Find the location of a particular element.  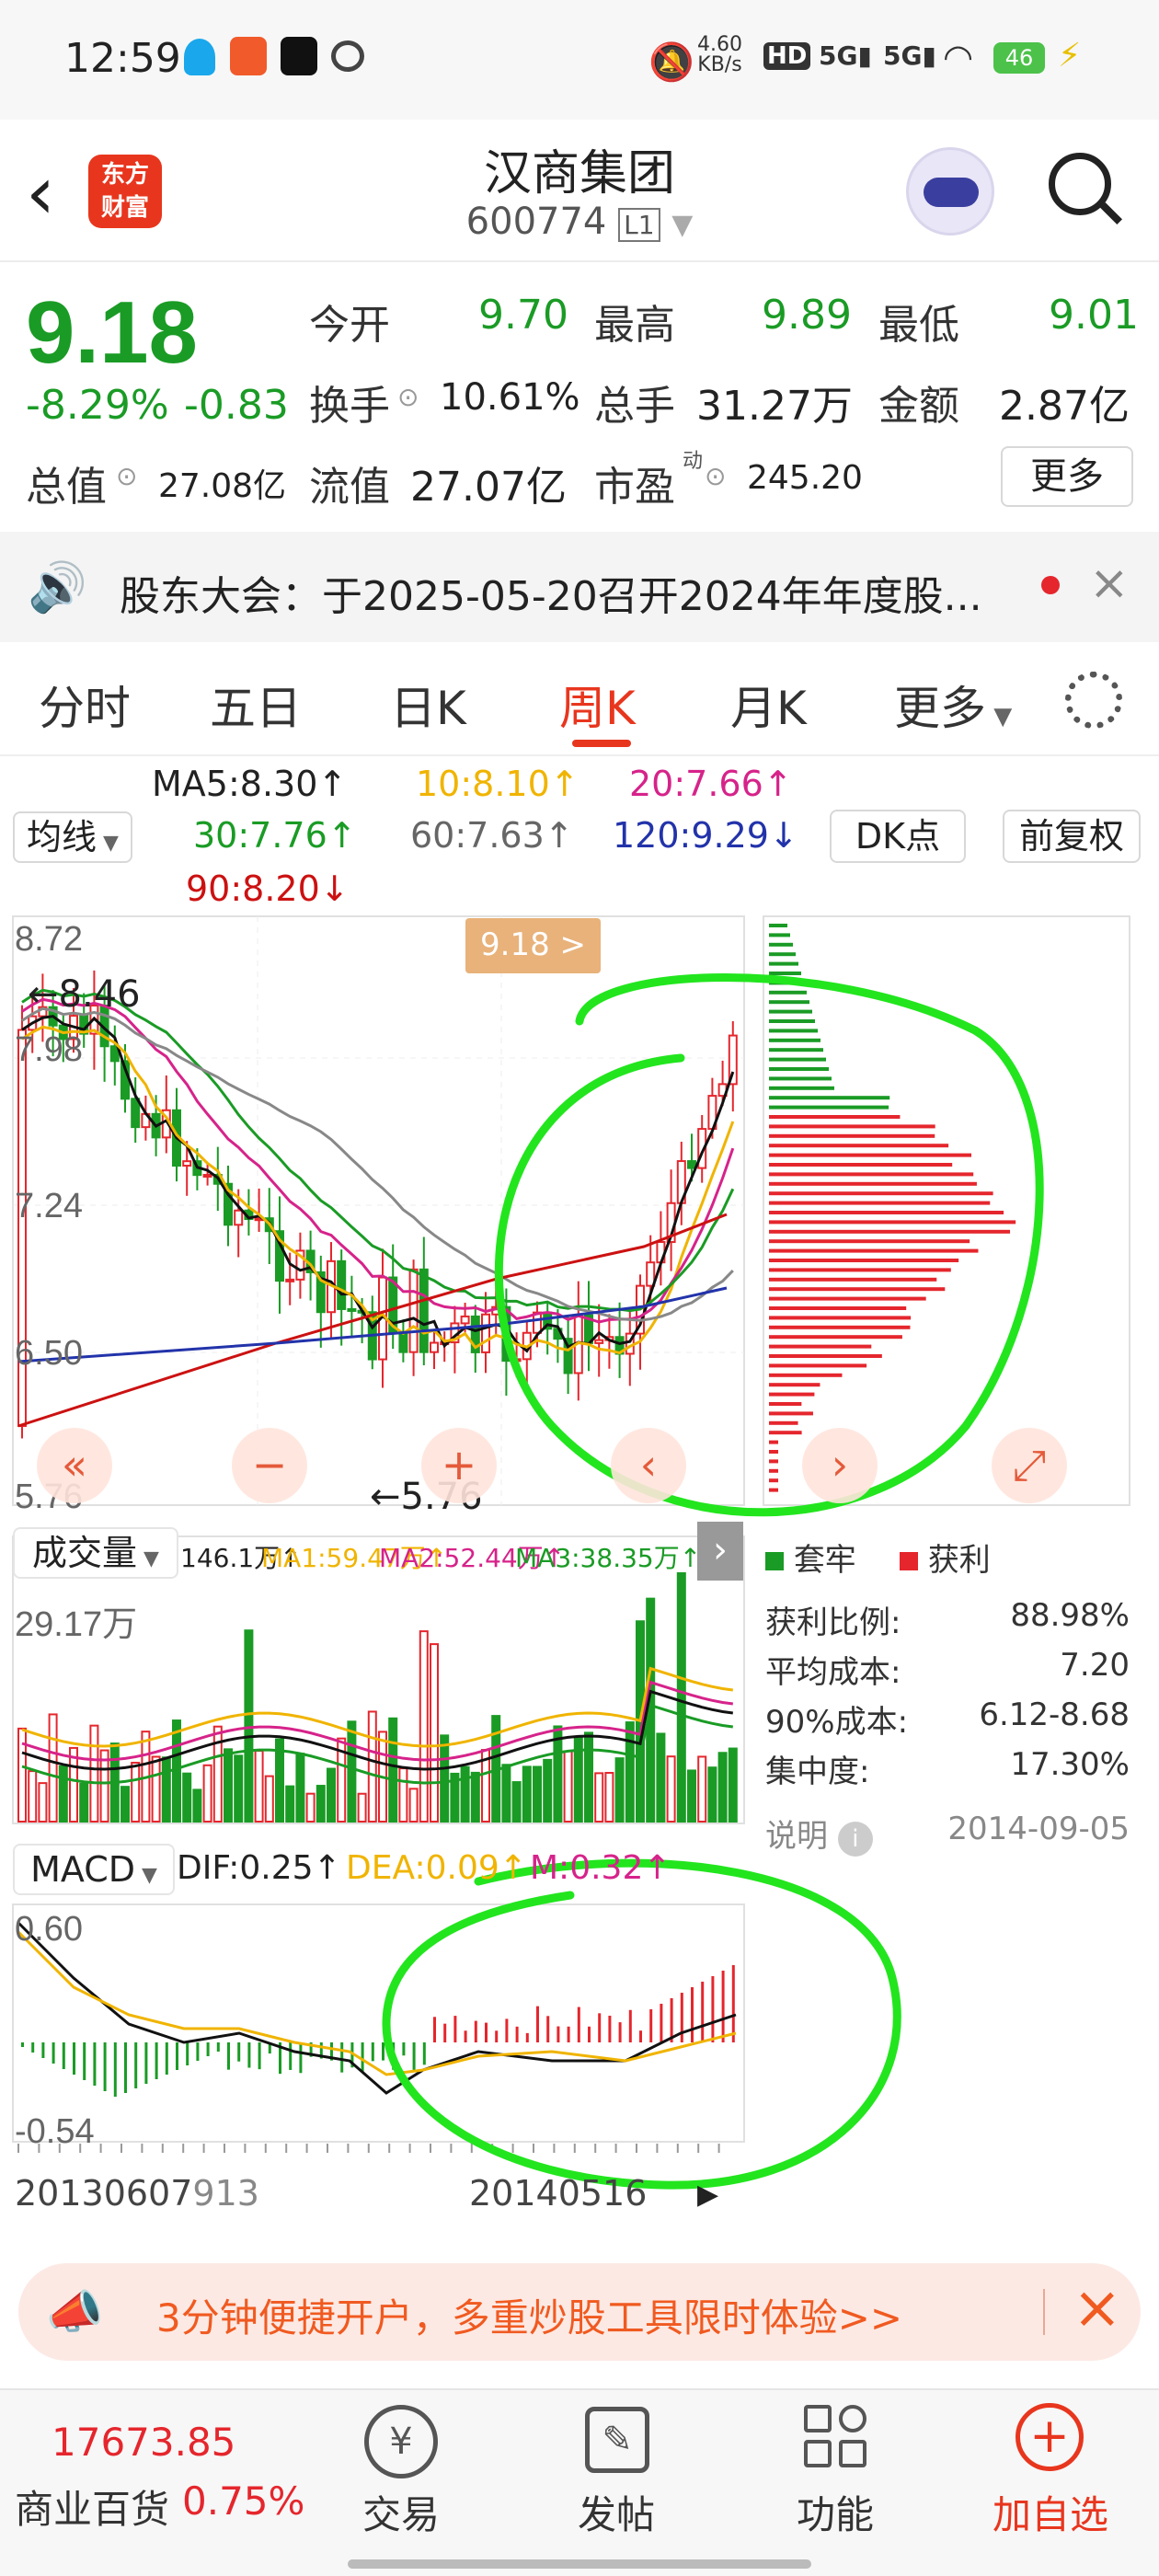

trade-icon: ¥ is located at coordinates (401, 2441).